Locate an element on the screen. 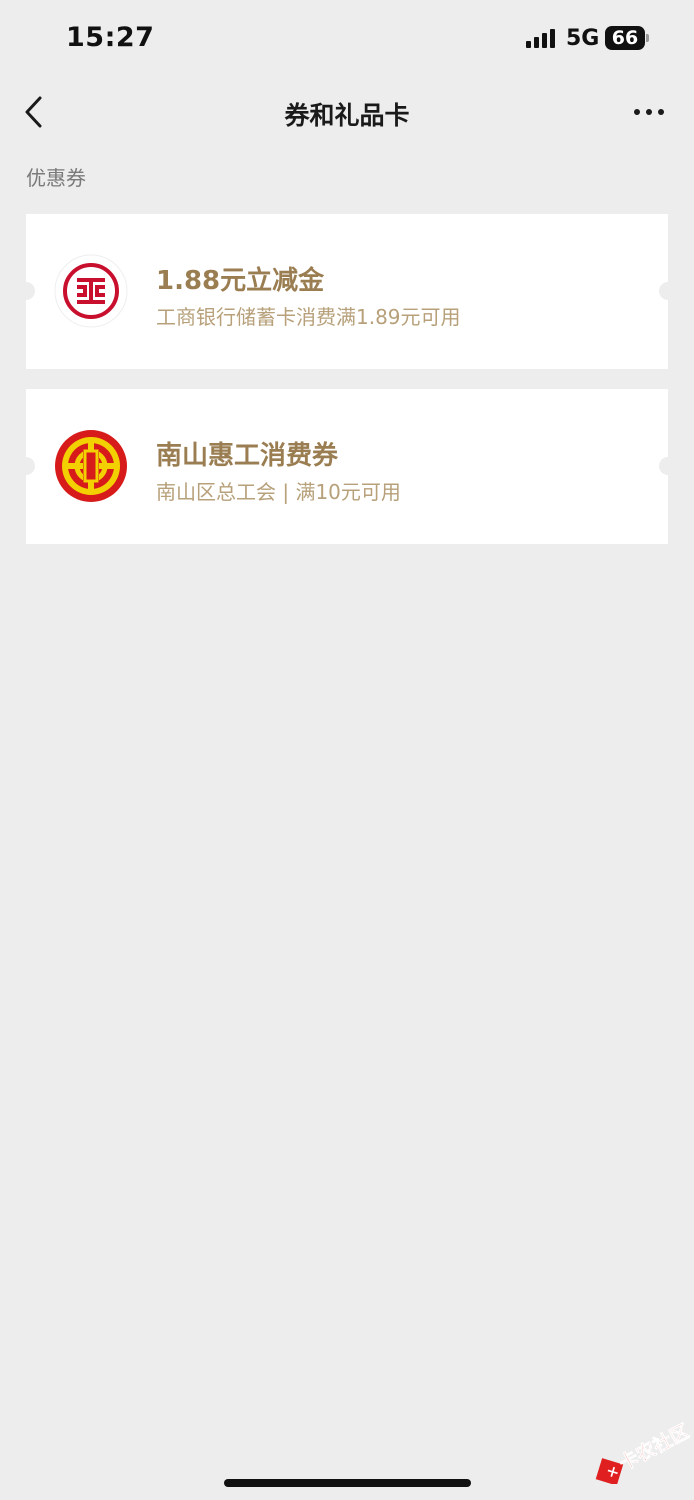 The width and height of the screenshot is (694, 1500). status-time: 15:27 is located at coordinates (110, 37).